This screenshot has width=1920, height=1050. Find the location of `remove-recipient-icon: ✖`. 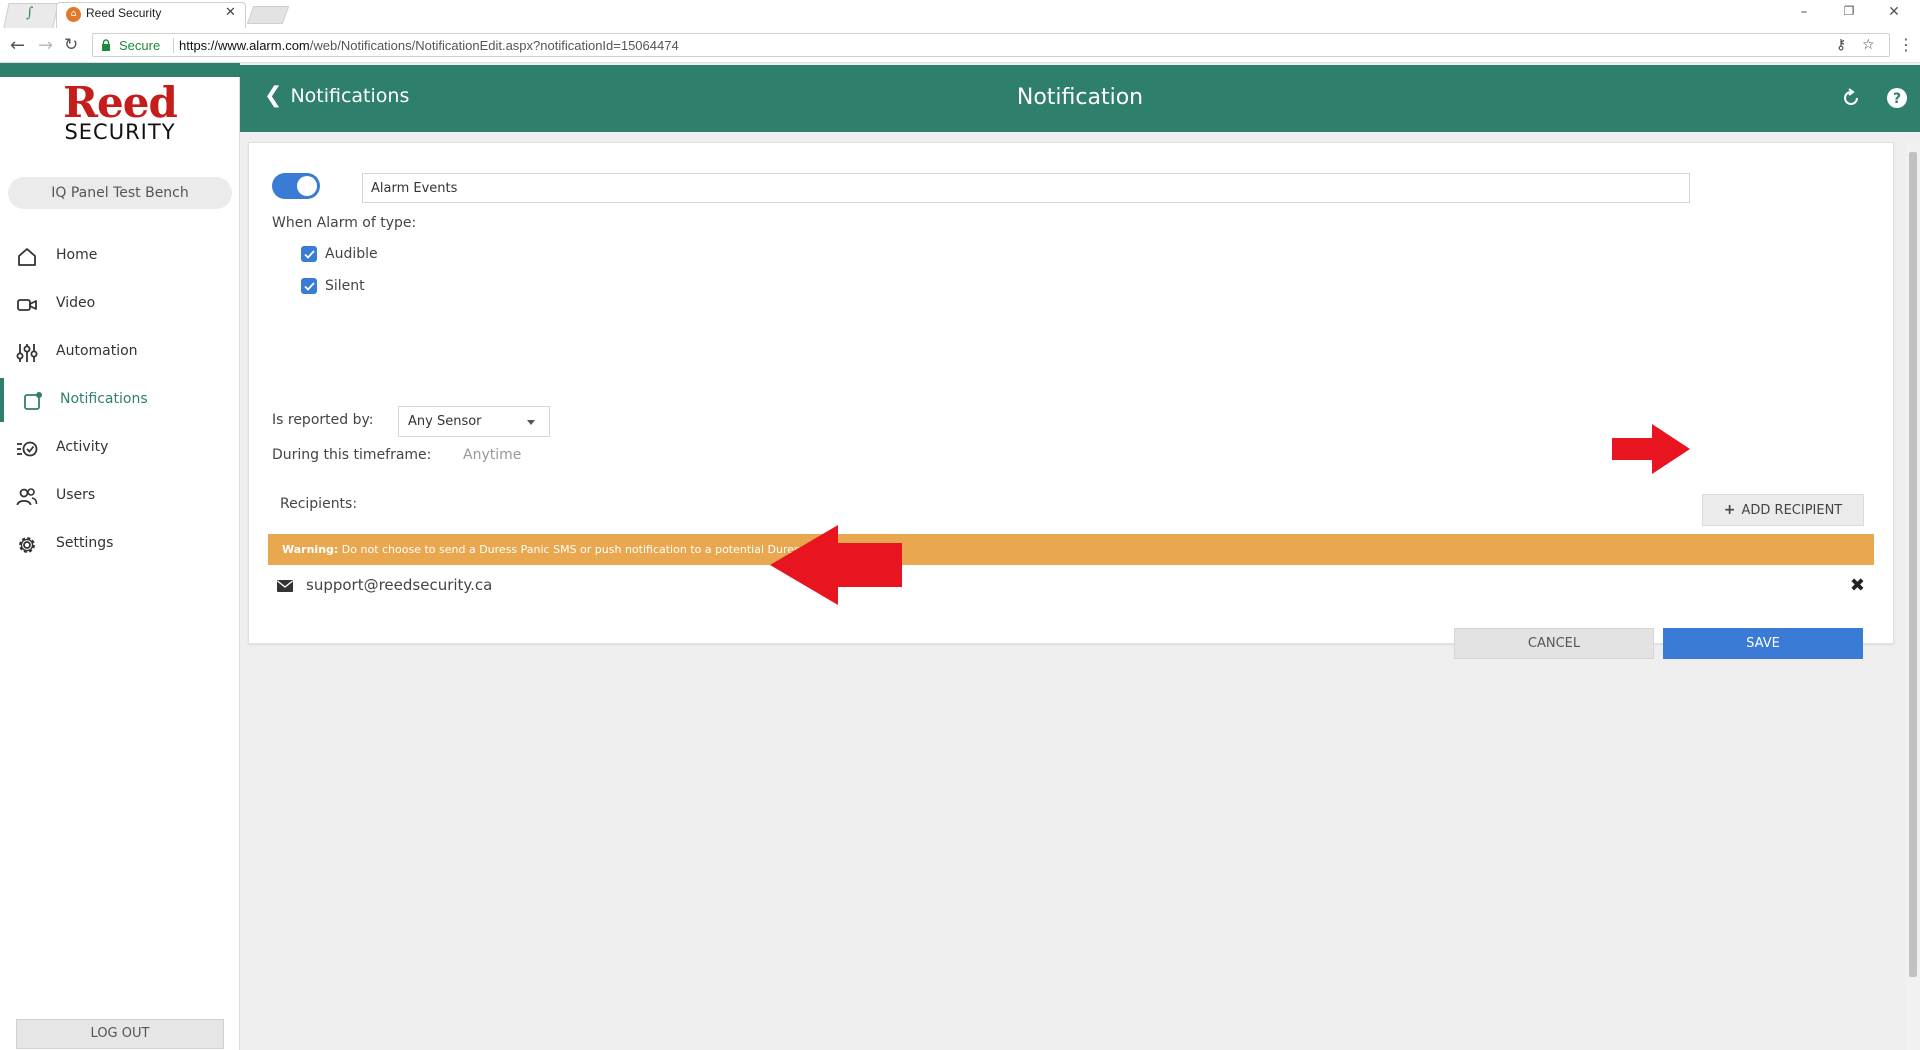

remove-recipient-icon: ✖ is located at coordinates (1857, 585).